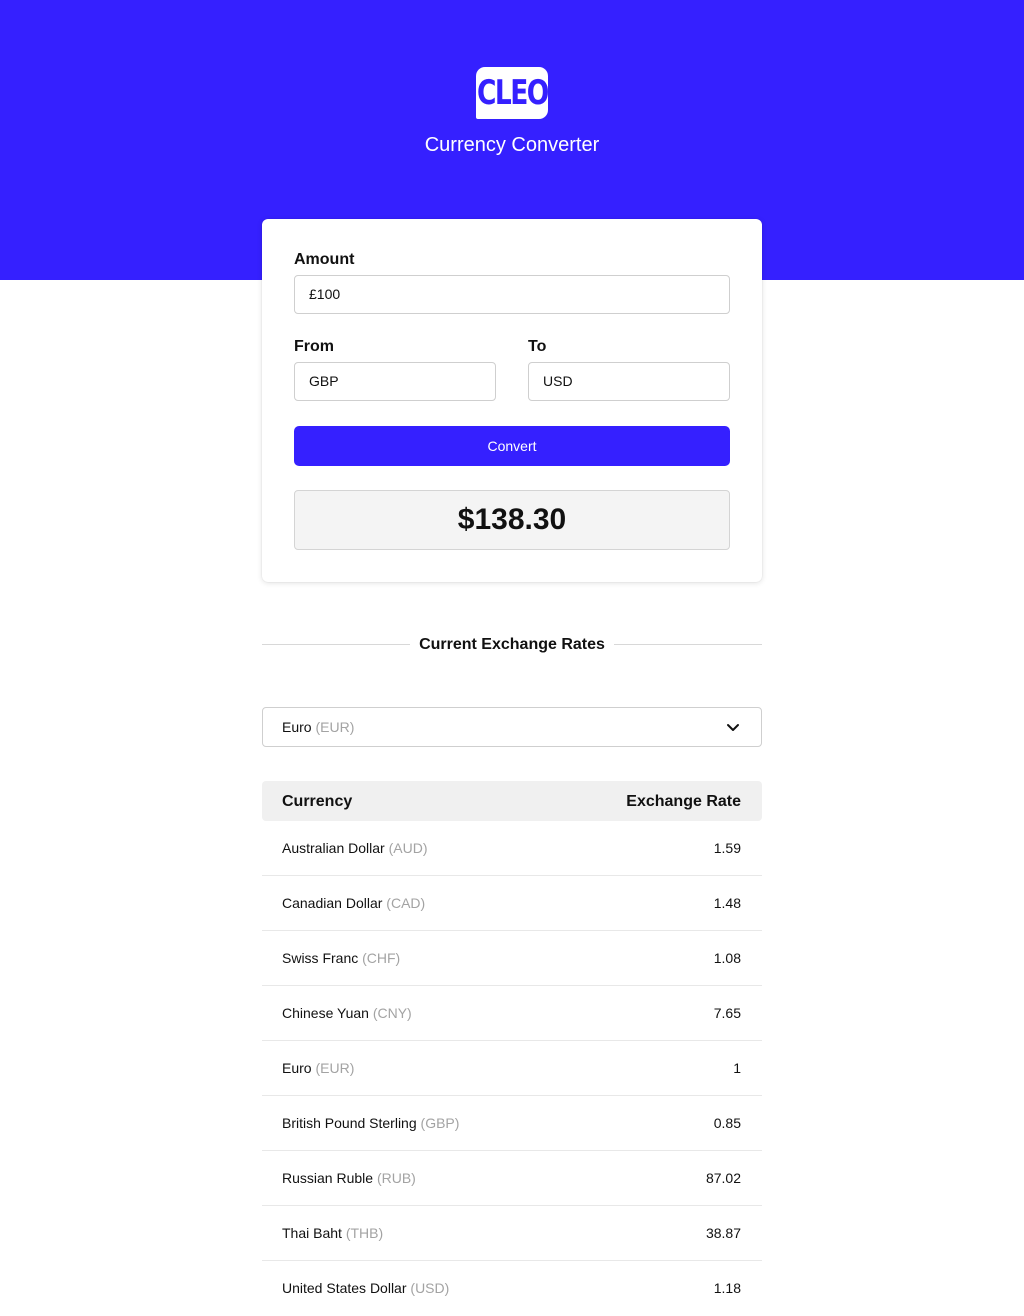 The height and width of the screenshot is (1316, 1024). Describe the element at coordinates (364, 1233) in the screenshot. I see `currency-code: (THB)` at that location.